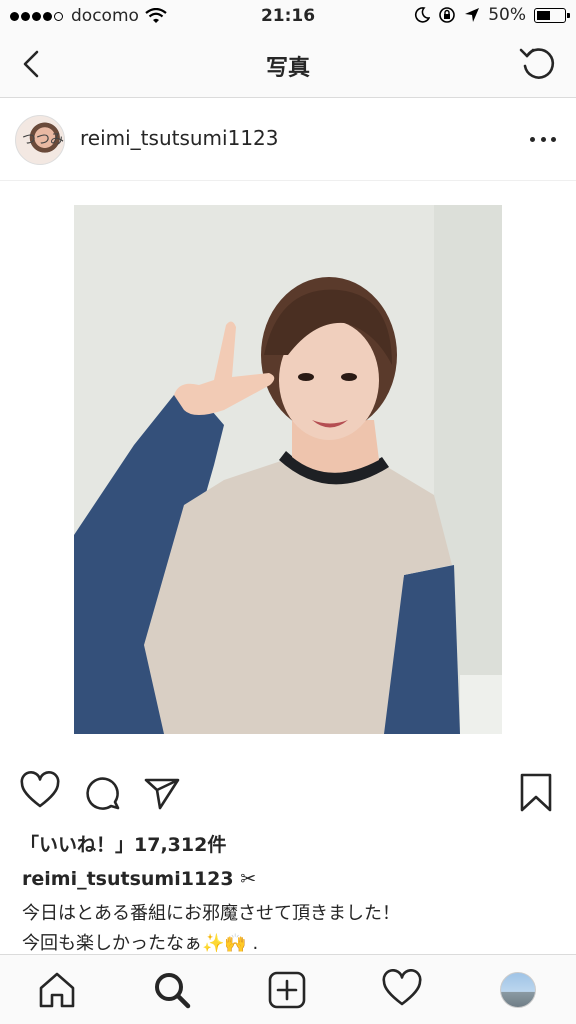 The width and height of the screenshot is (576, 1024). I want to click on tab-bar, so click(288, 989).